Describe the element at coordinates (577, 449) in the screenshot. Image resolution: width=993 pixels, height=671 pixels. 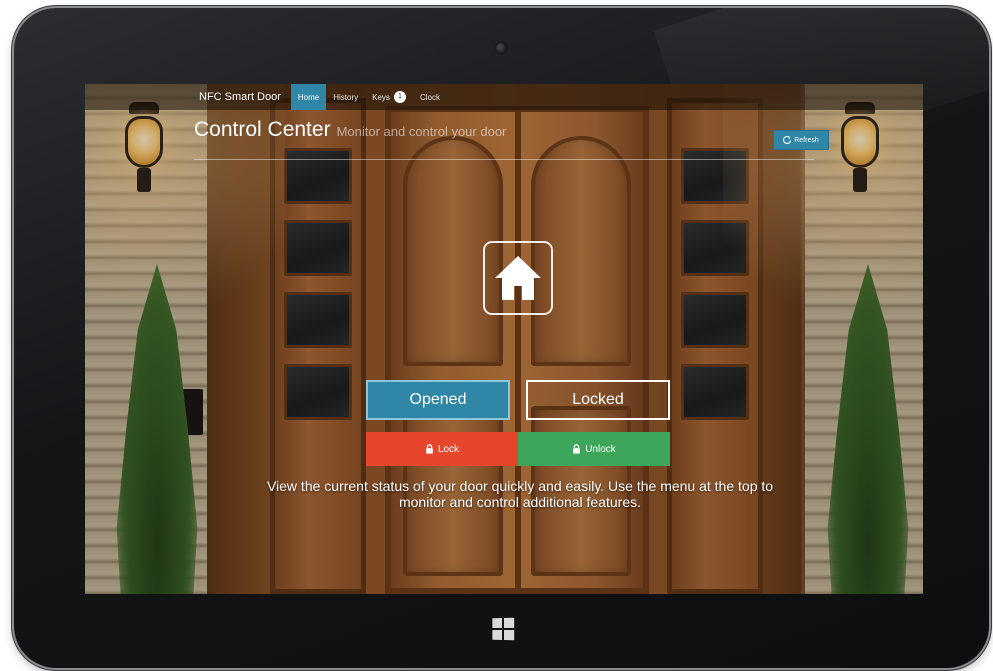
I see `unlock-icon` at that location.